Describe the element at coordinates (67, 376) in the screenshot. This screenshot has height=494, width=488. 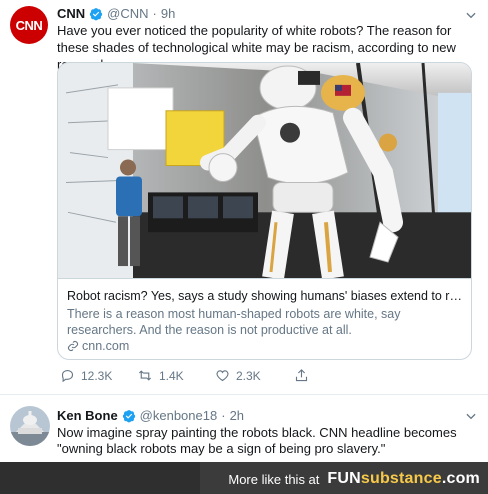
I see `reply-icon` at that location.